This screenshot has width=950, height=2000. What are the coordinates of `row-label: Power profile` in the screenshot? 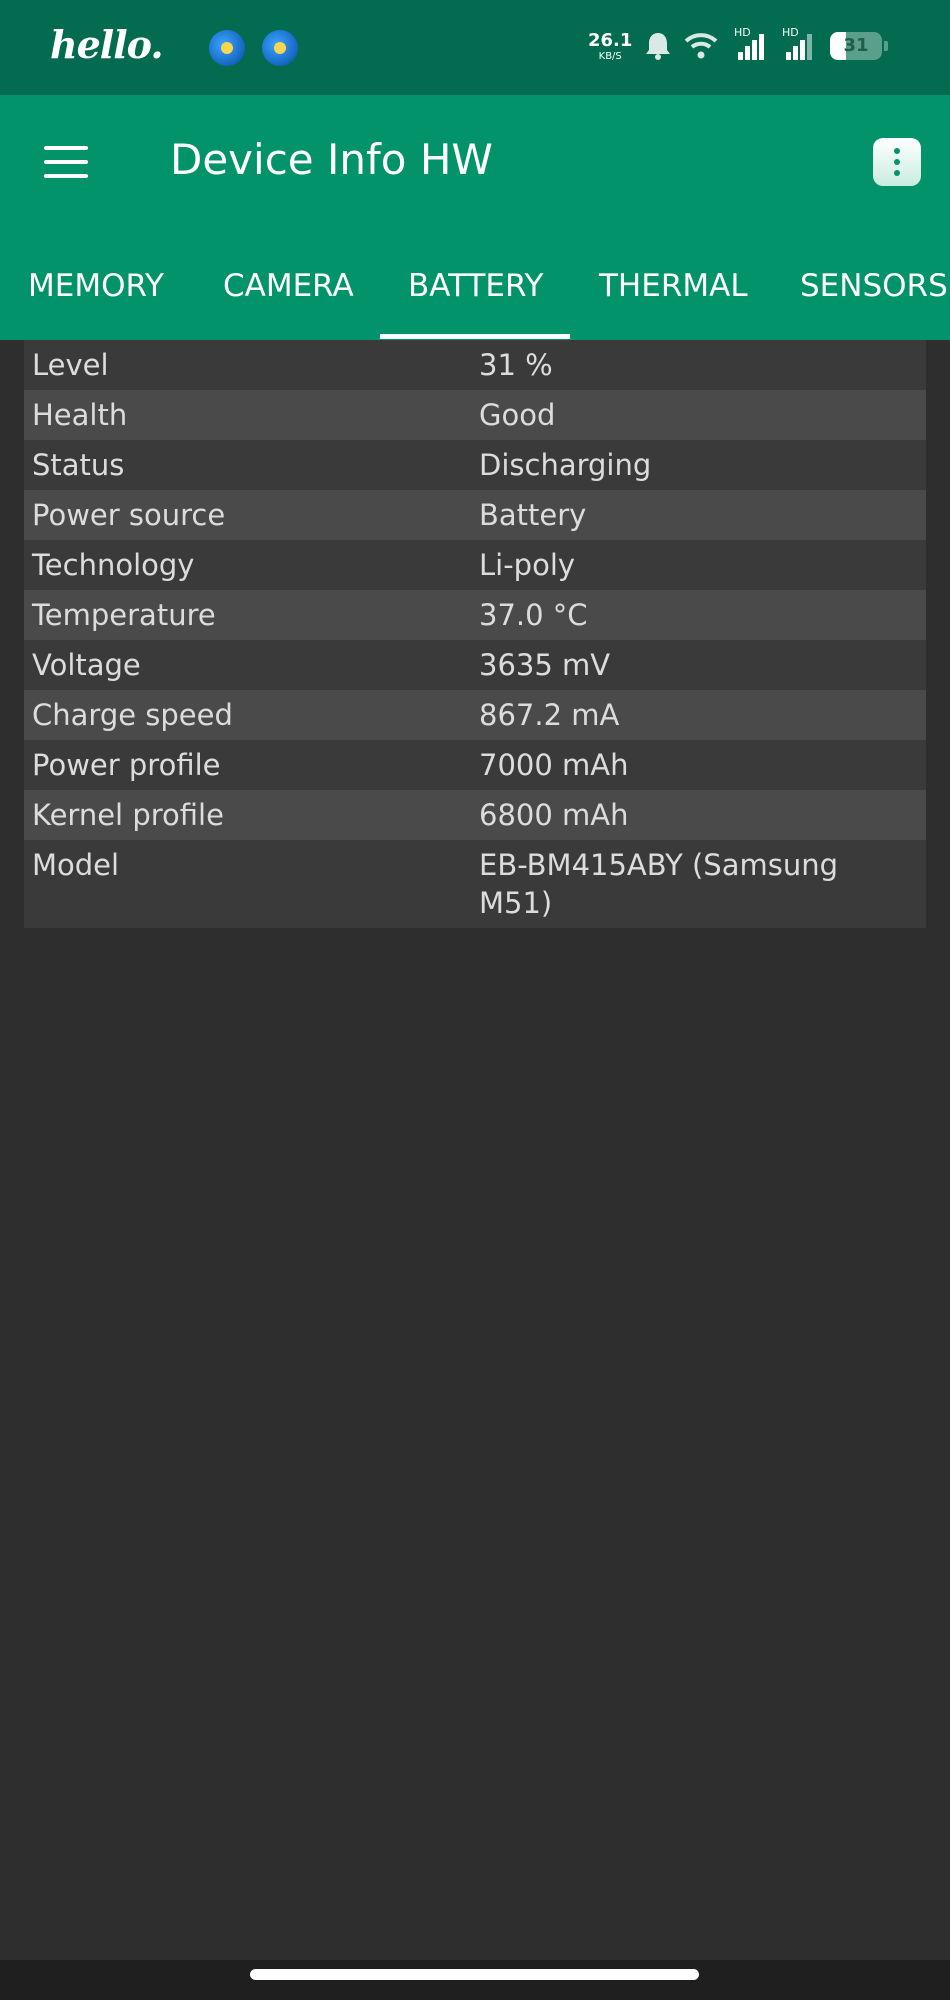 It's located at (126, 765).